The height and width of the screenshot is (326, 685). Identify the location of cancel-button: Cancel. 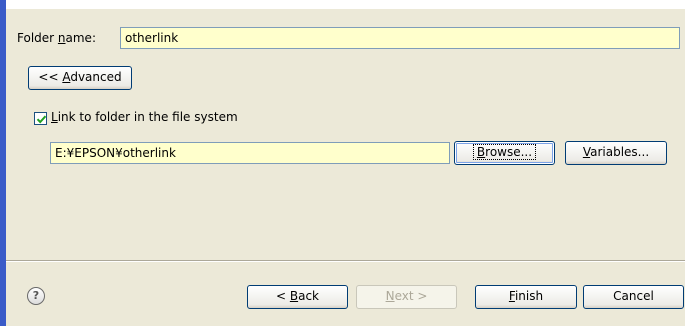
(633, 297).